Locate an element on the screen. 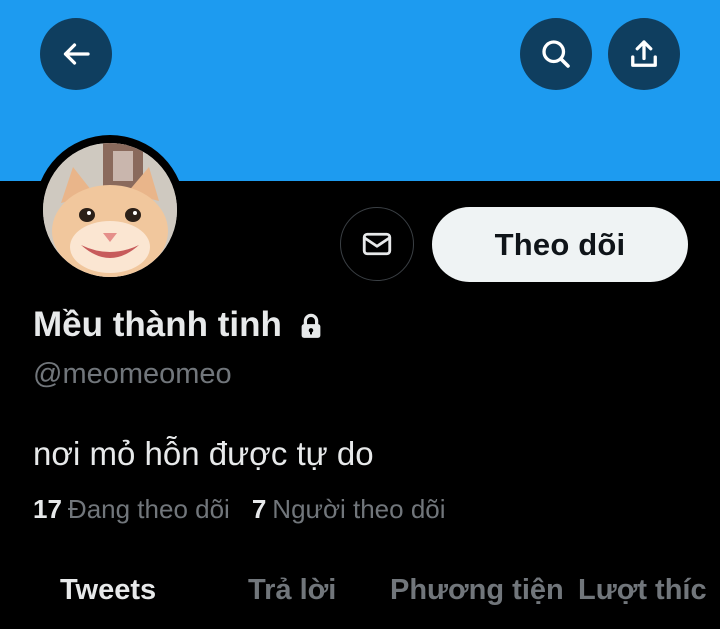  profile-bio: nơi mỏ hỗn được tự do is located at coordinates (203, 453).